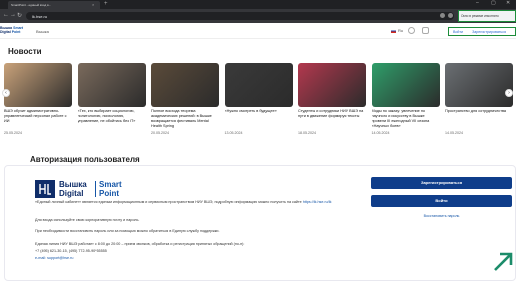  I want to click on language-label: Ru, so click(401, 30).